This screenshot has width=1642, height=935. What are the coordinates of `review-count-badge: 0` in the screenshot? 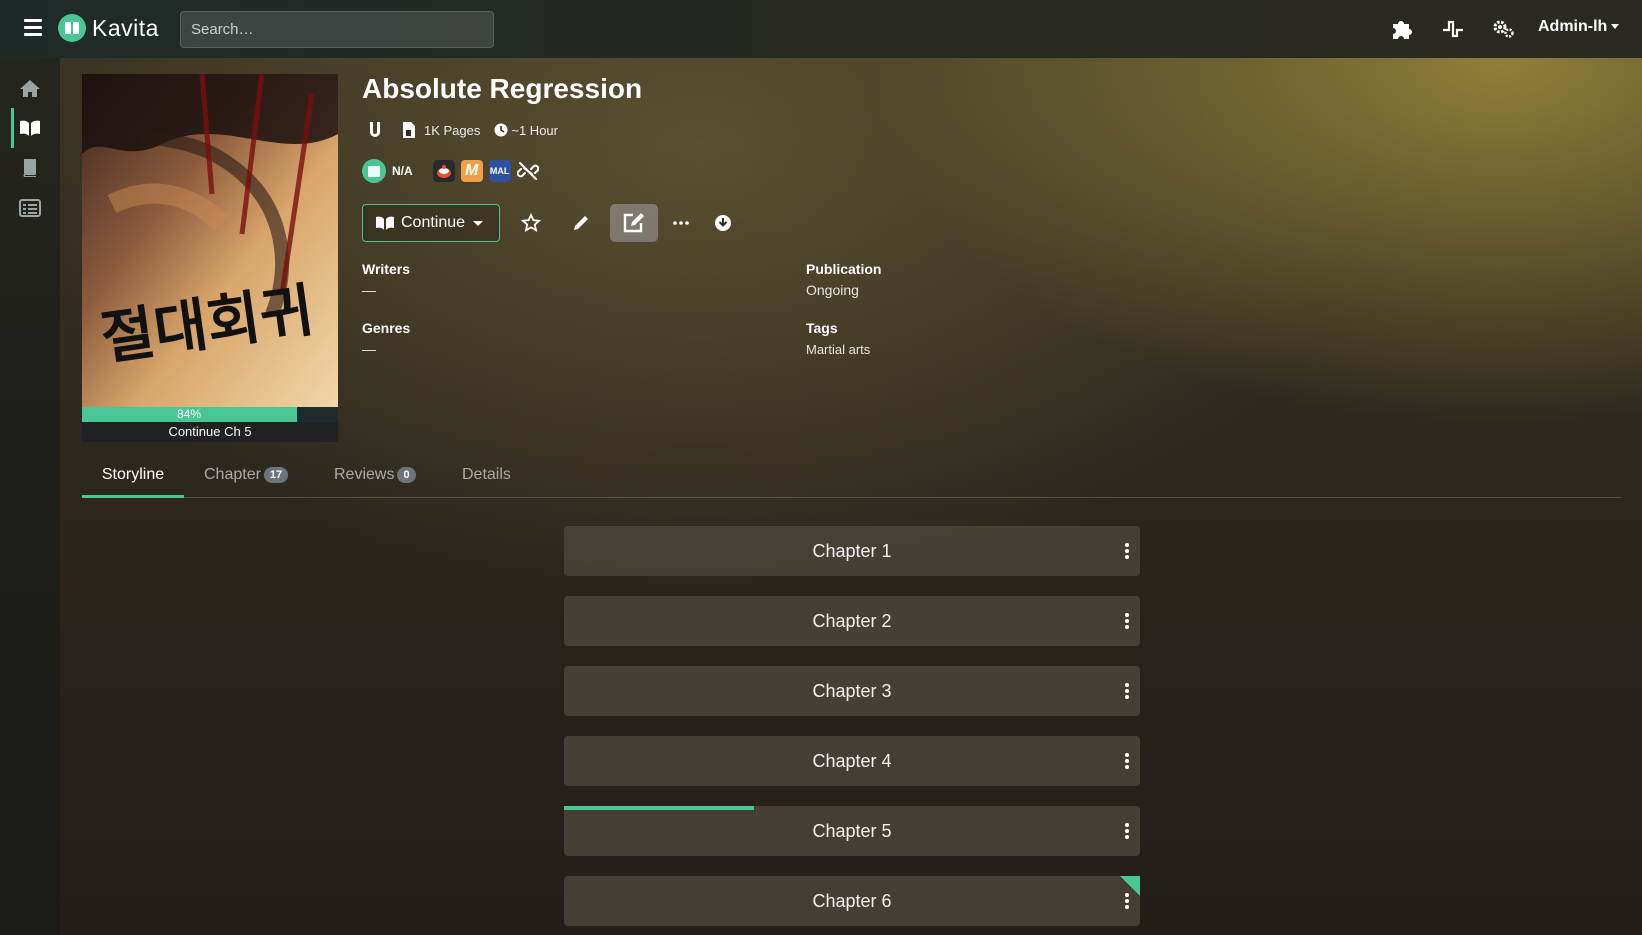 It's located at (406, 474).